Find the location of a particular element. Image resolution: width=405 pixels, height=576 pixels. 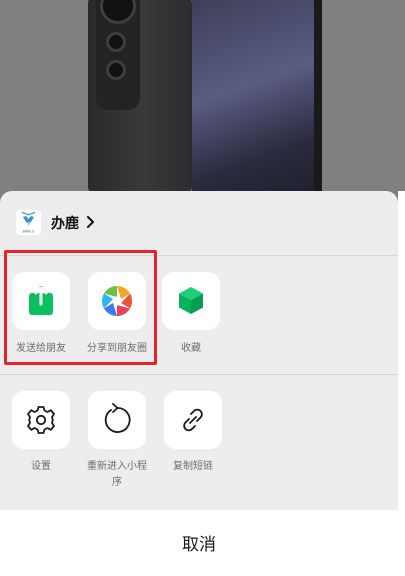

cancel-button: 取消 is located at coordinates (199, 543).